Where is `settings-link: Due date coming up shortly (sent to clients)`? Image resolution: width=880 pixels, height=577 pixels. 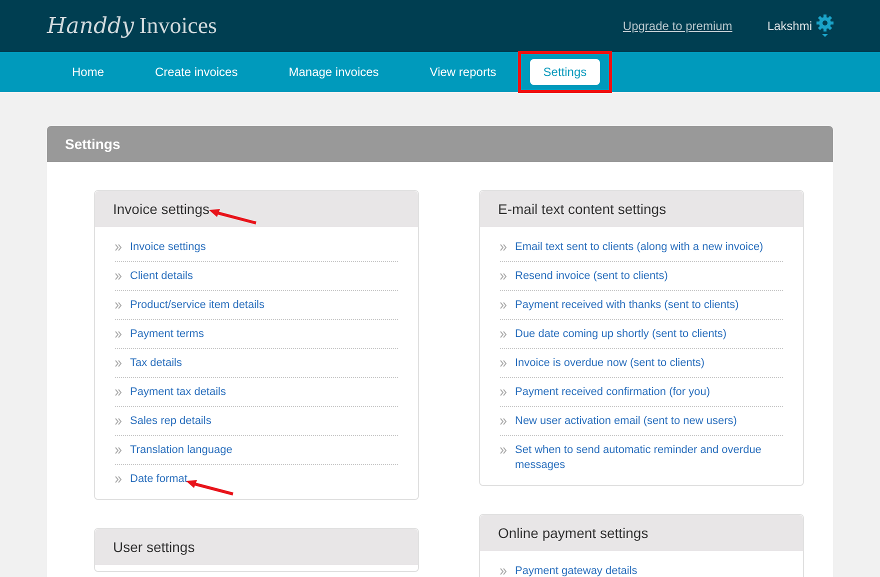 settings-link: Due date coming up shortly (sent to clients) is located at coordinates (621, 334).